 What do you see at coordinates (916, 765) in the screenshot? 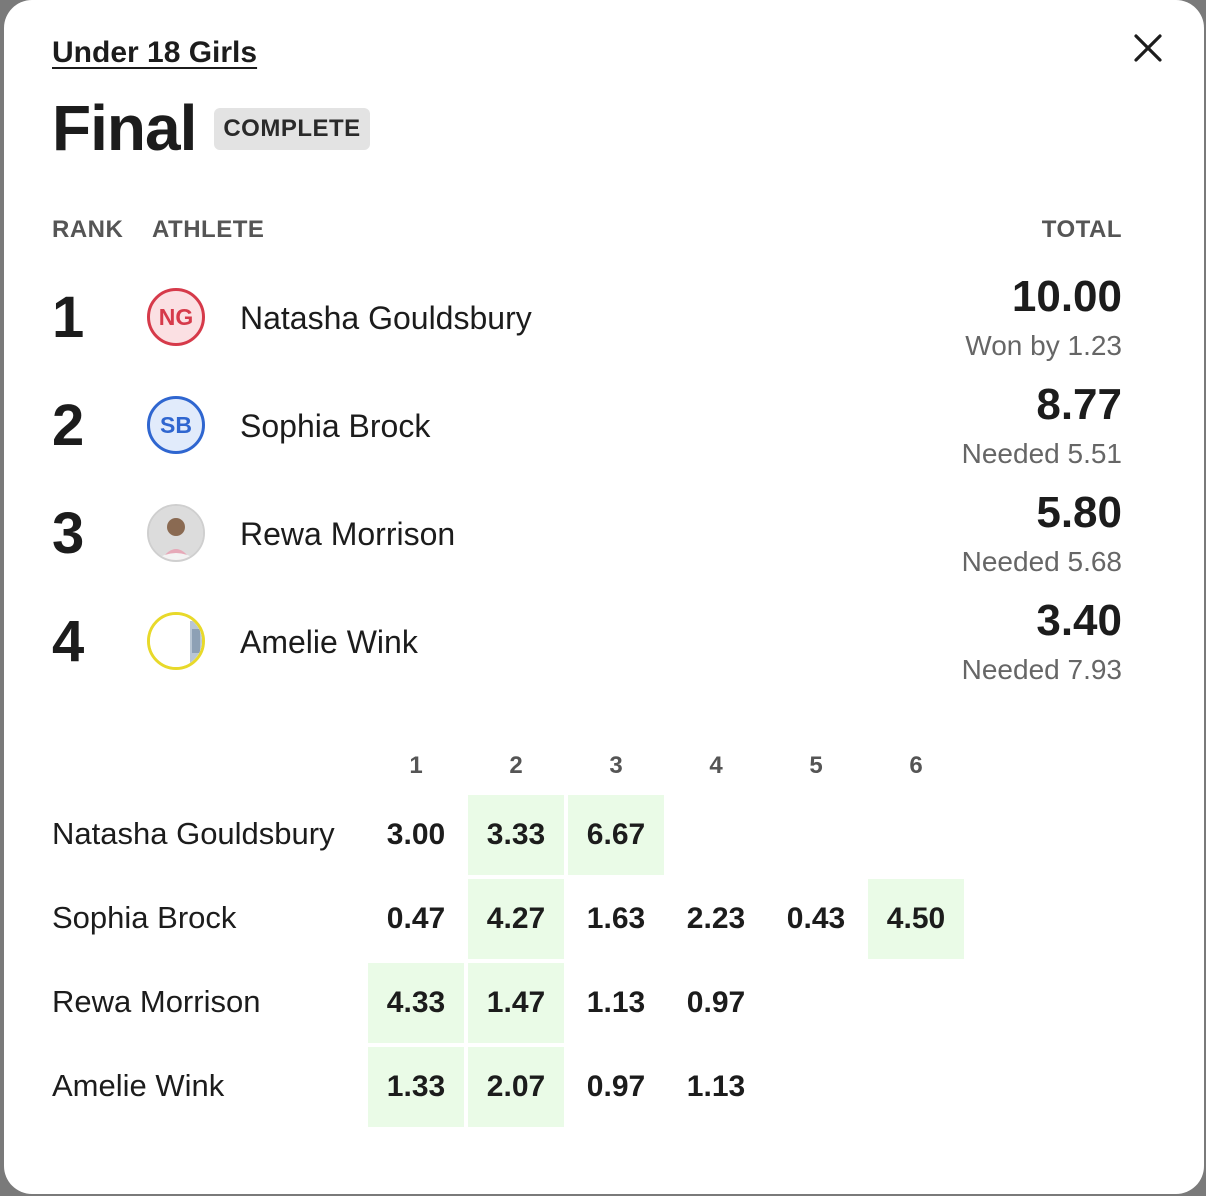
I see `heat-column-header: 6` at bounding box center [916, 765].